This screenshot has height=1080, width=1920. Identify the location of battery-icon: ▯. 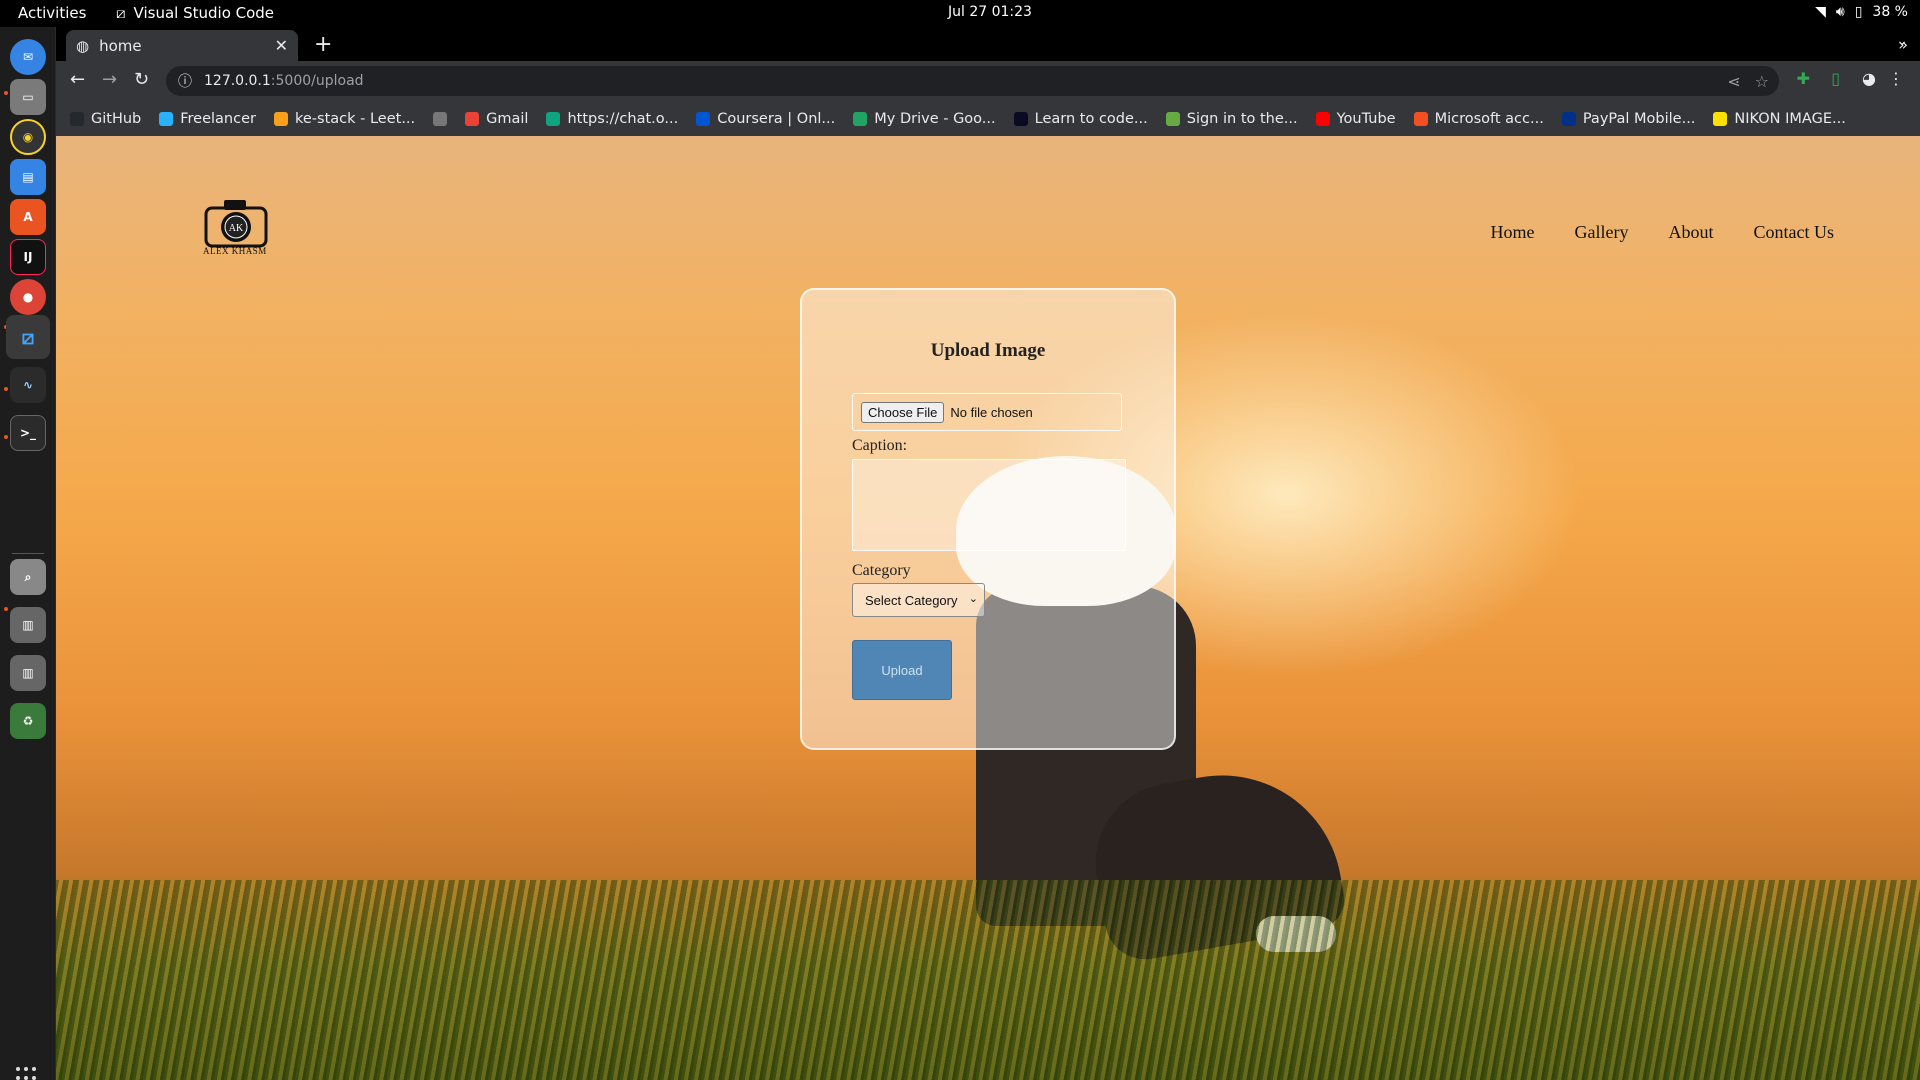
(1858, 12).